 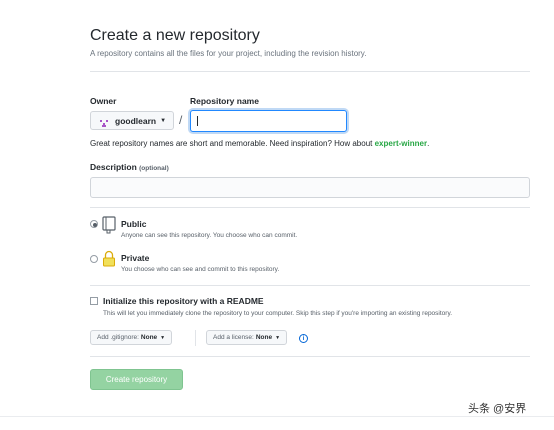 What do you see at coordinates (94, 259) in the screenshot?
I see `private-radio` at bounding box center [94, 259].